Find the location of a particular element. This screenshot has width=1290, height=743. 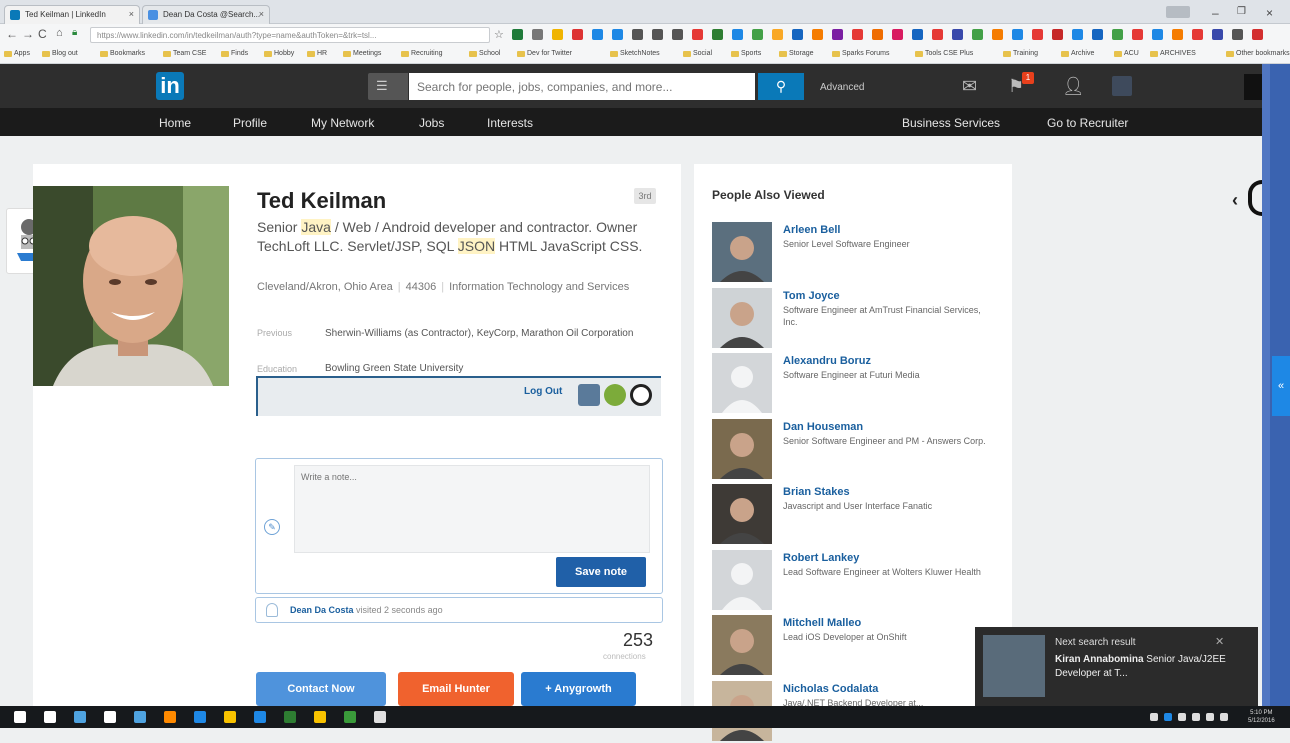

close-window-icon: × is located at coordinates (1269, 13).